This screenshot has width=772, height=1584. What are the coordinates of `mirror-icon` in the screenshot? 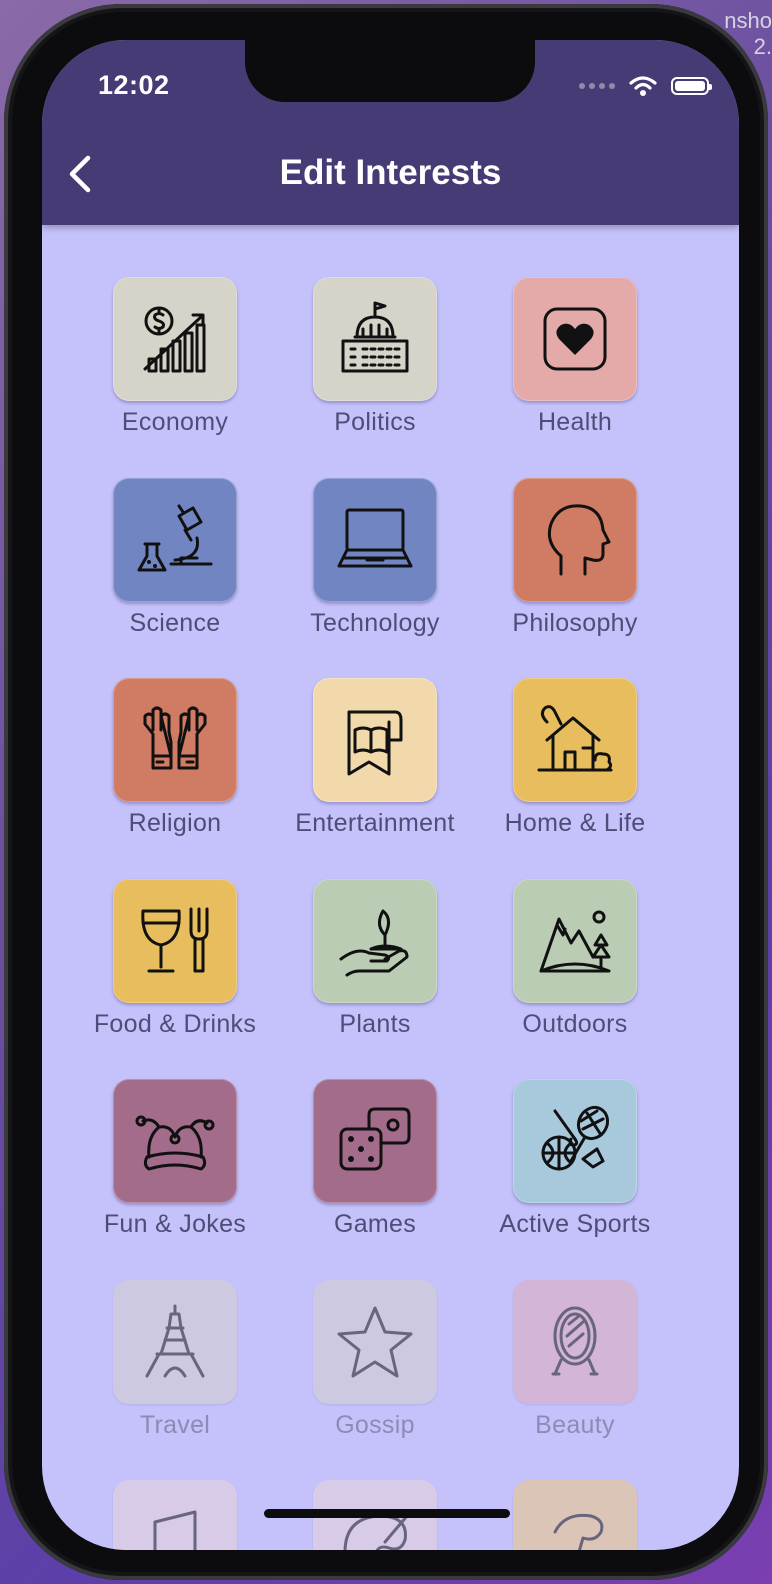 It's located at (575, 1340).